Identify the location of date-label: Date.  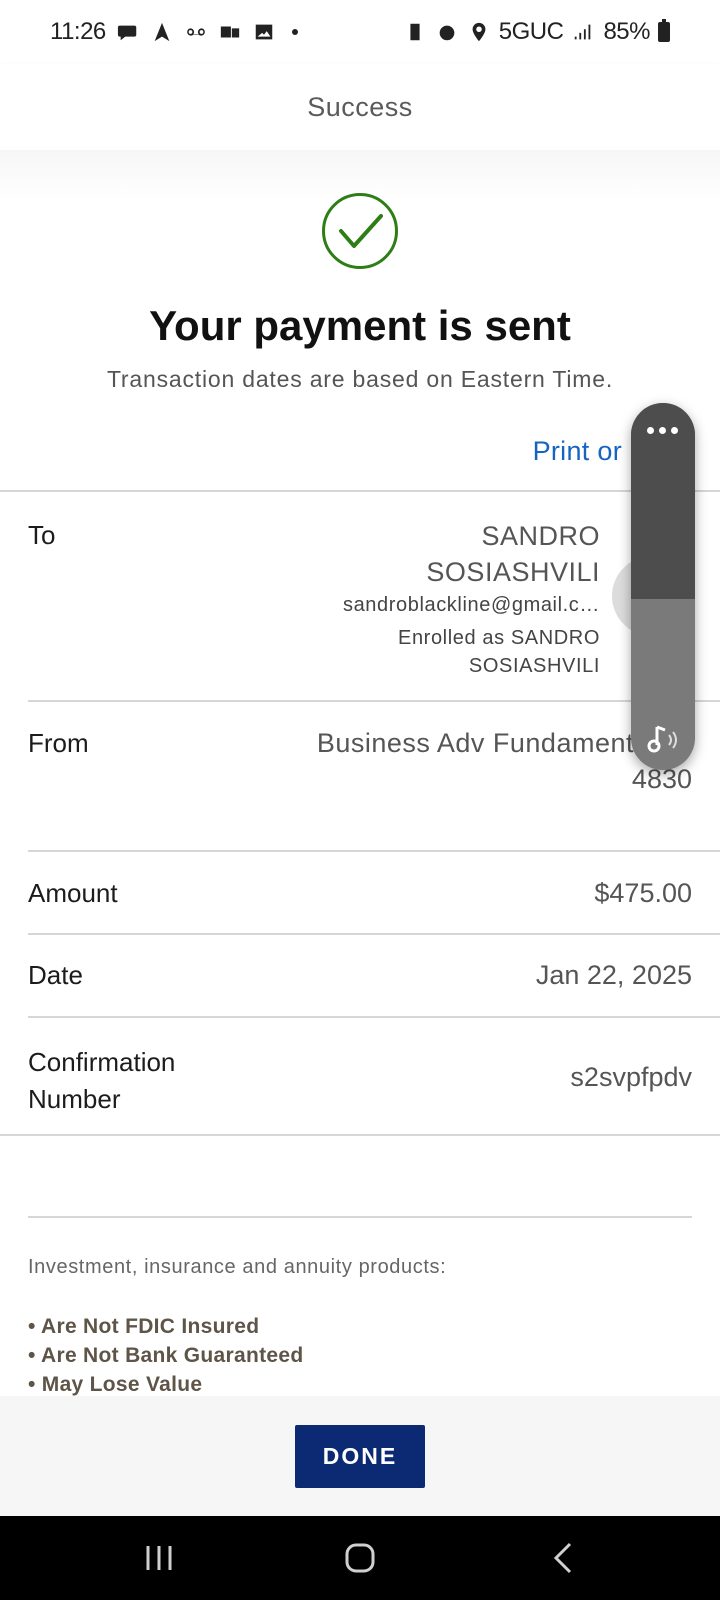
(55, 975).